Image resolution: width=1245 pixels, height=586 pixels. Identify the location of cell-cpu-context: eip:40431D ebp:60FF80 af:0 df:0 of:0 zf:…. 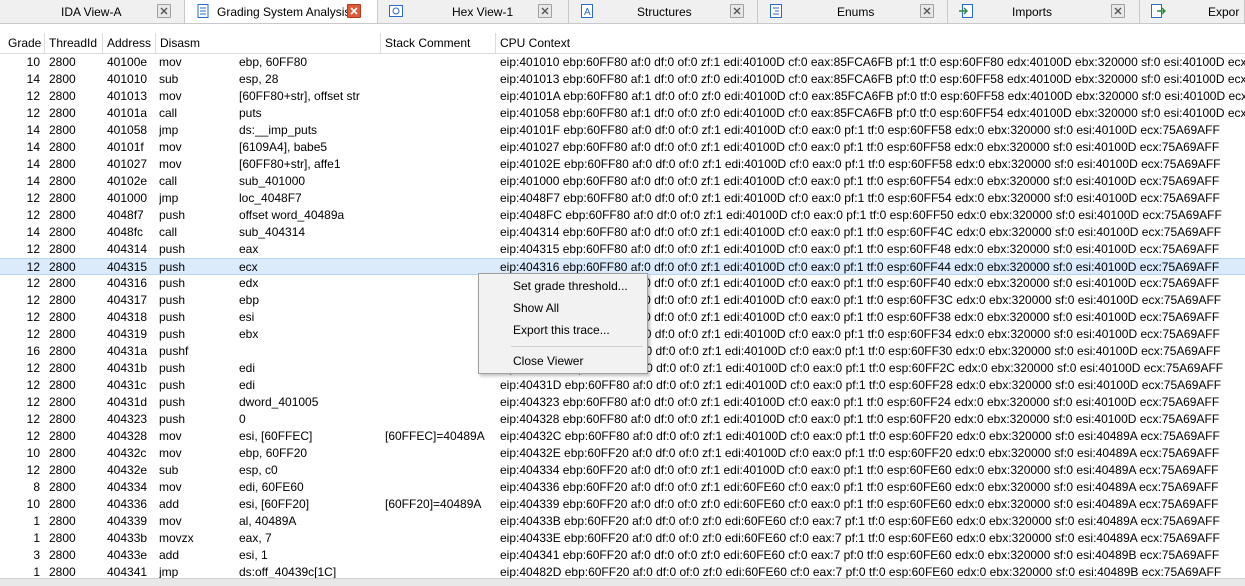
(861, 385).